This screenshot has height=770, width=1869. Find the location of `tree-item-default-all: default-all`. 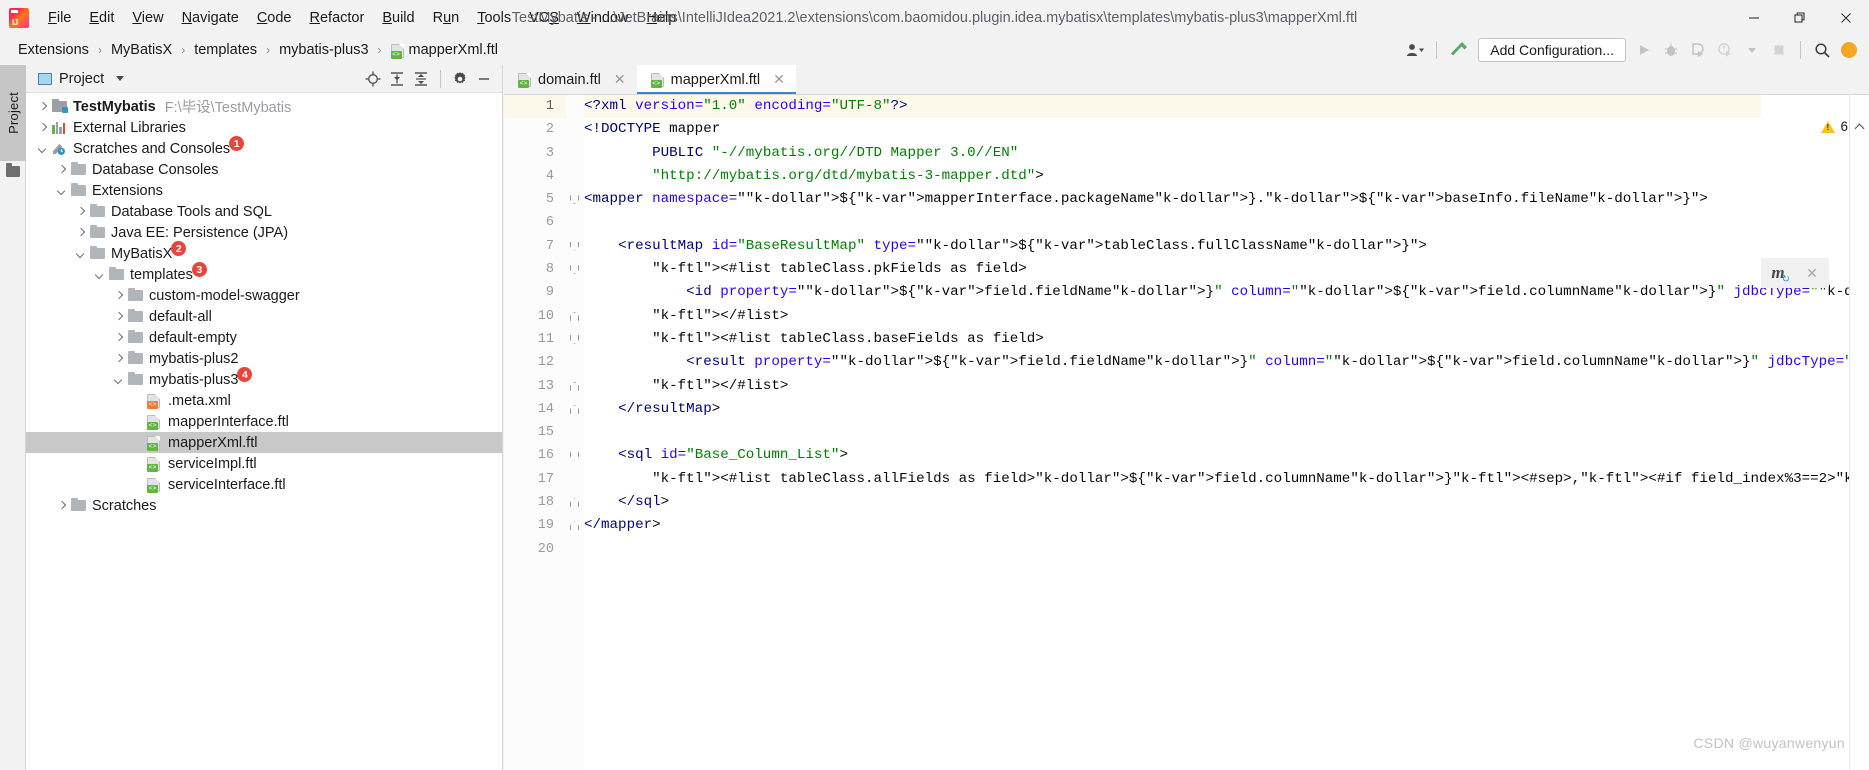

tree-item-default-all: default-all is located at coordinates (264, 316).